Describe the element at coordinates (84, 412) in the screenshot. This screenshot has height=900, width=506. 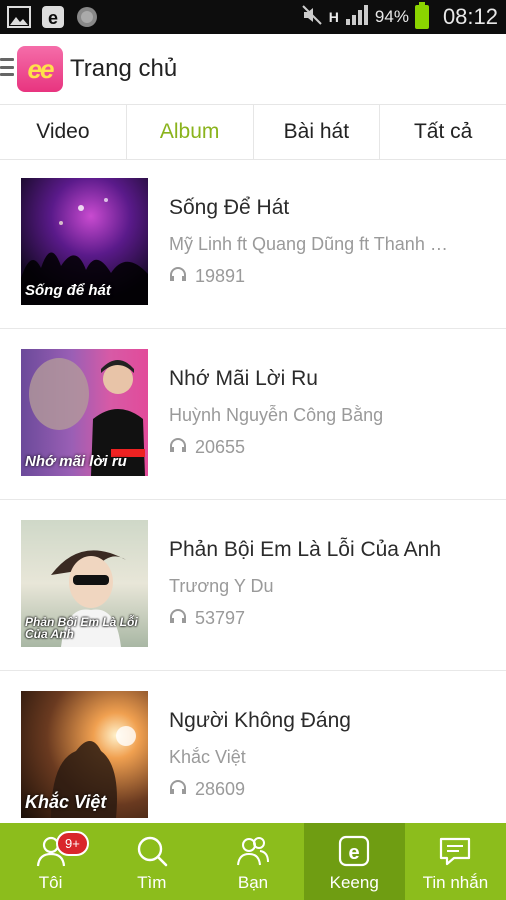
I see `album-cover: Nhớ mãi lời ru` at that location.